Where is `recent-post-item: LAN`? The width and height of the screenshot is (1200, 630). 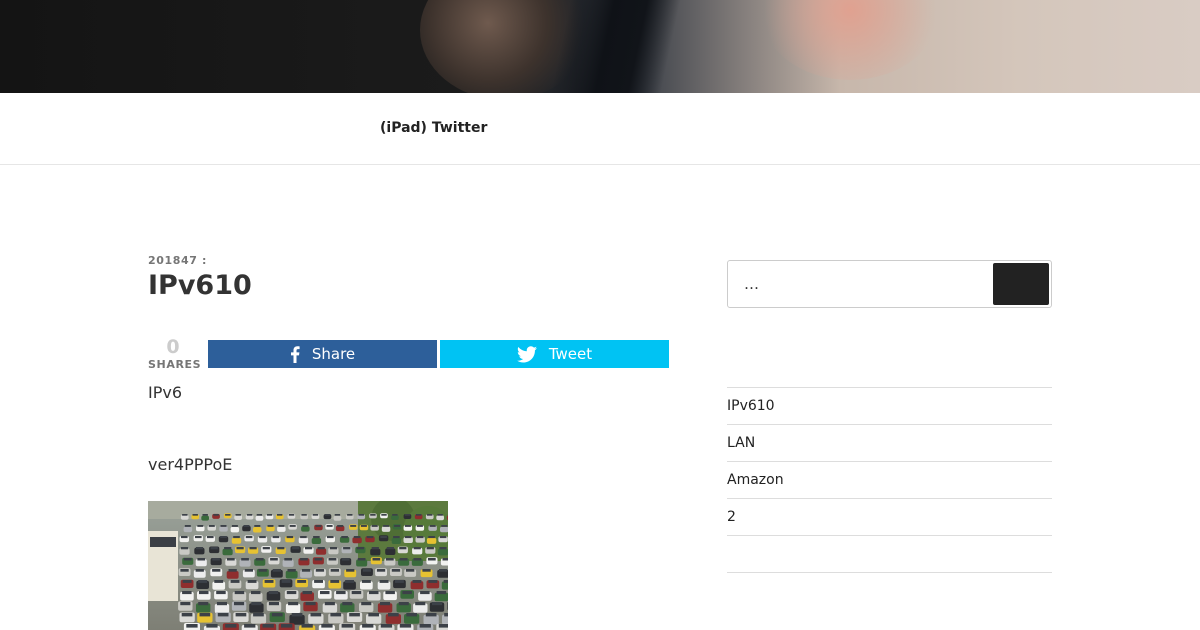 recent-post-item: LAN is located at coordinates (889, 443).